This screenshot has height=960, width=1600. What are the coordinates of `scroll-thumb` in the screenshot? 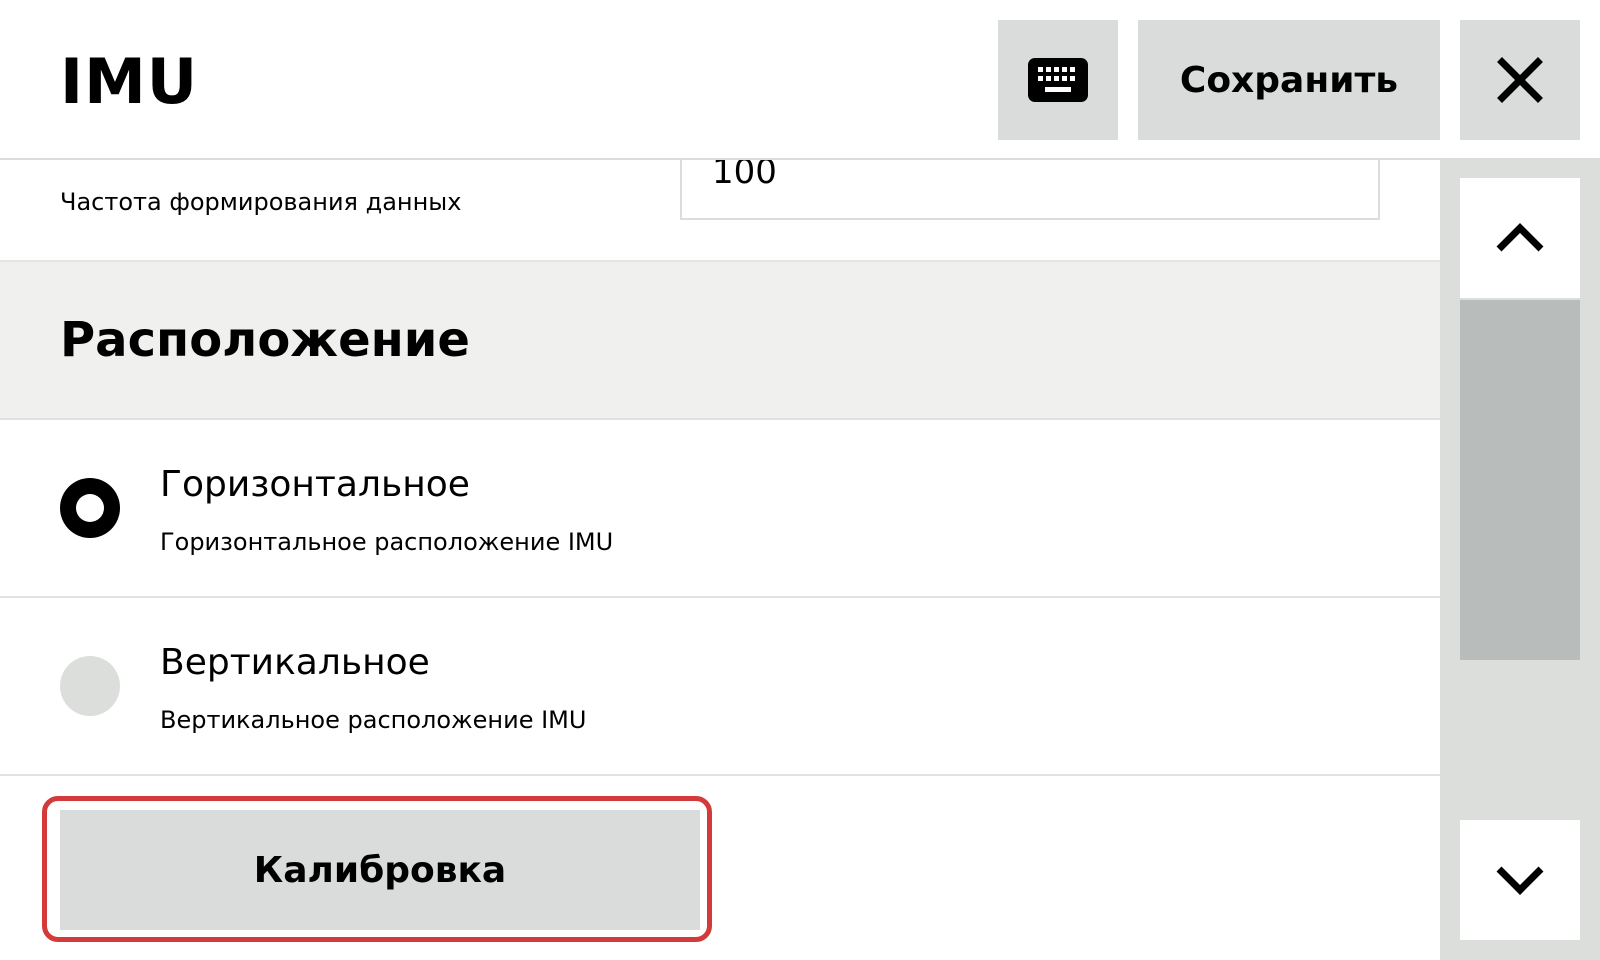 It's located at (1520, 480).